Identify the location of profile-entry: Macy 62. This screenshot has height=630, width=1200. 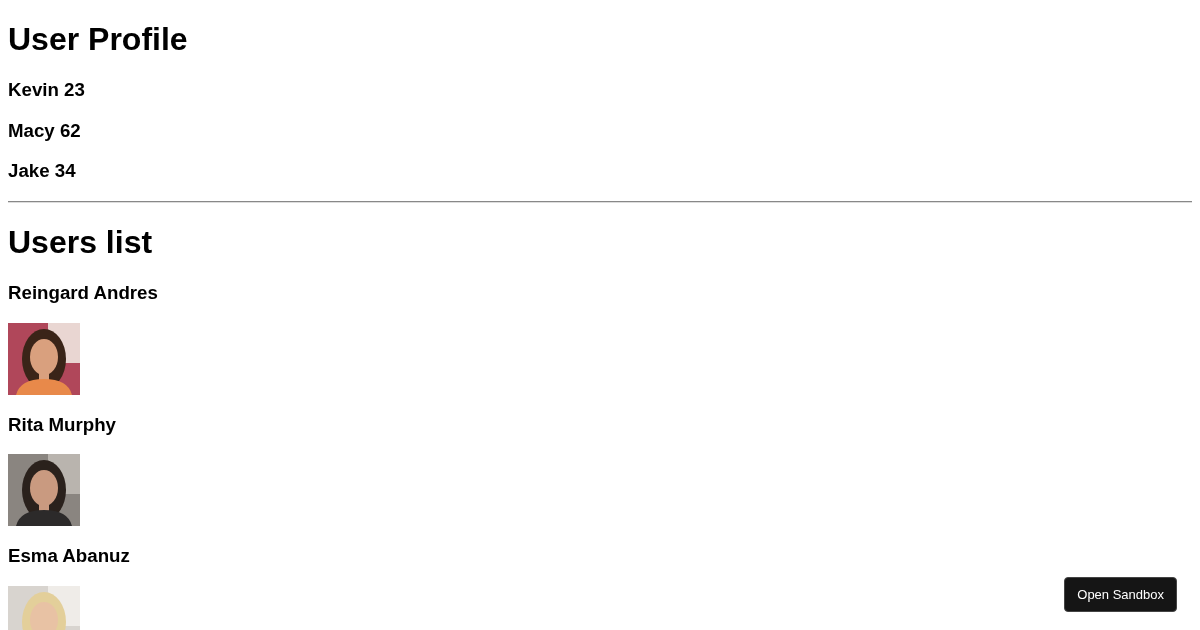
(45, 130).